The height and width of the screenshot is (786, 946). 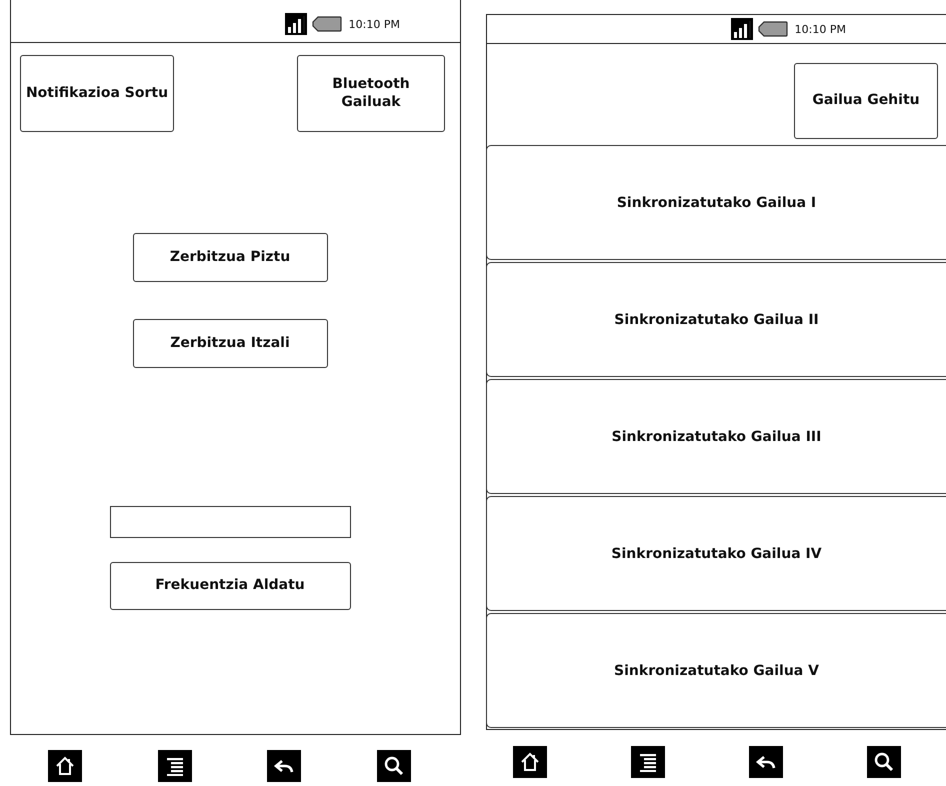 I want to click on nav-button: Notifikazioa Sortu, so click(x=97, y=93).